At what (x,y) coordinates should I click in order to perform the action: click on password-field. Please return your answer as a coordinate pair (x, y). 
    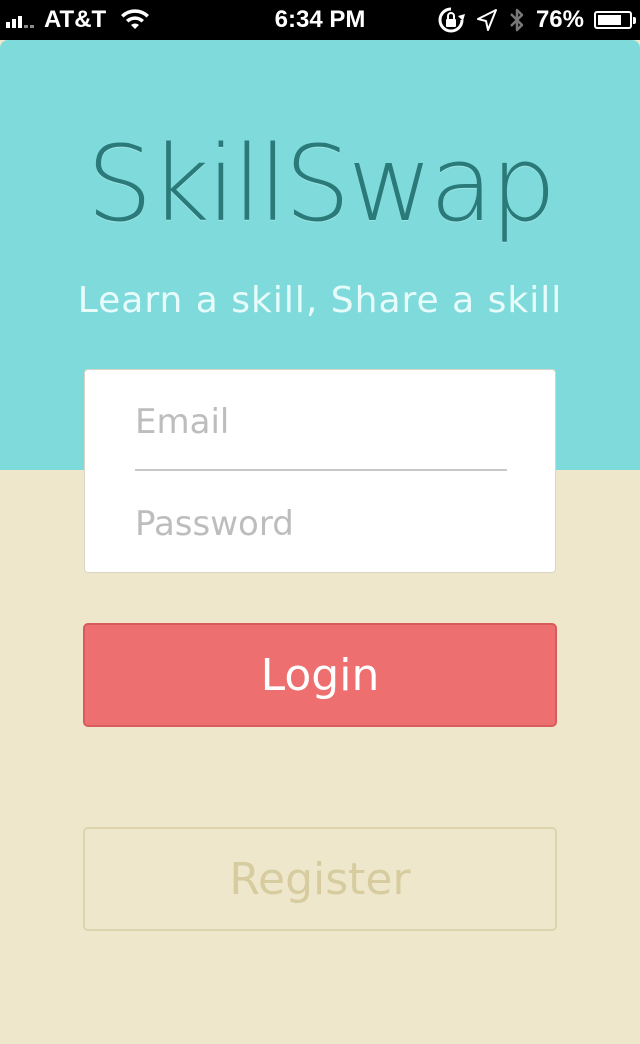
    Looking at the image, I should click on (321, 524).